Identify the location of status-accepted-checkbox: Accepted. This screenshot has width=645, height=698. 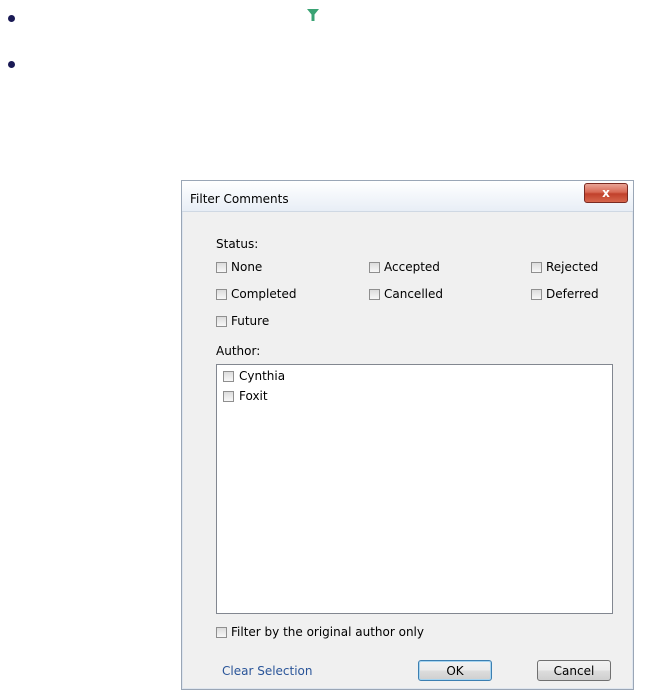
(404, 267).